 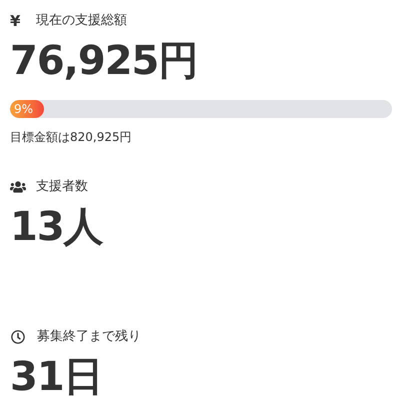 I want to click on progress-percent: 9%, so click(x=24, y=109).